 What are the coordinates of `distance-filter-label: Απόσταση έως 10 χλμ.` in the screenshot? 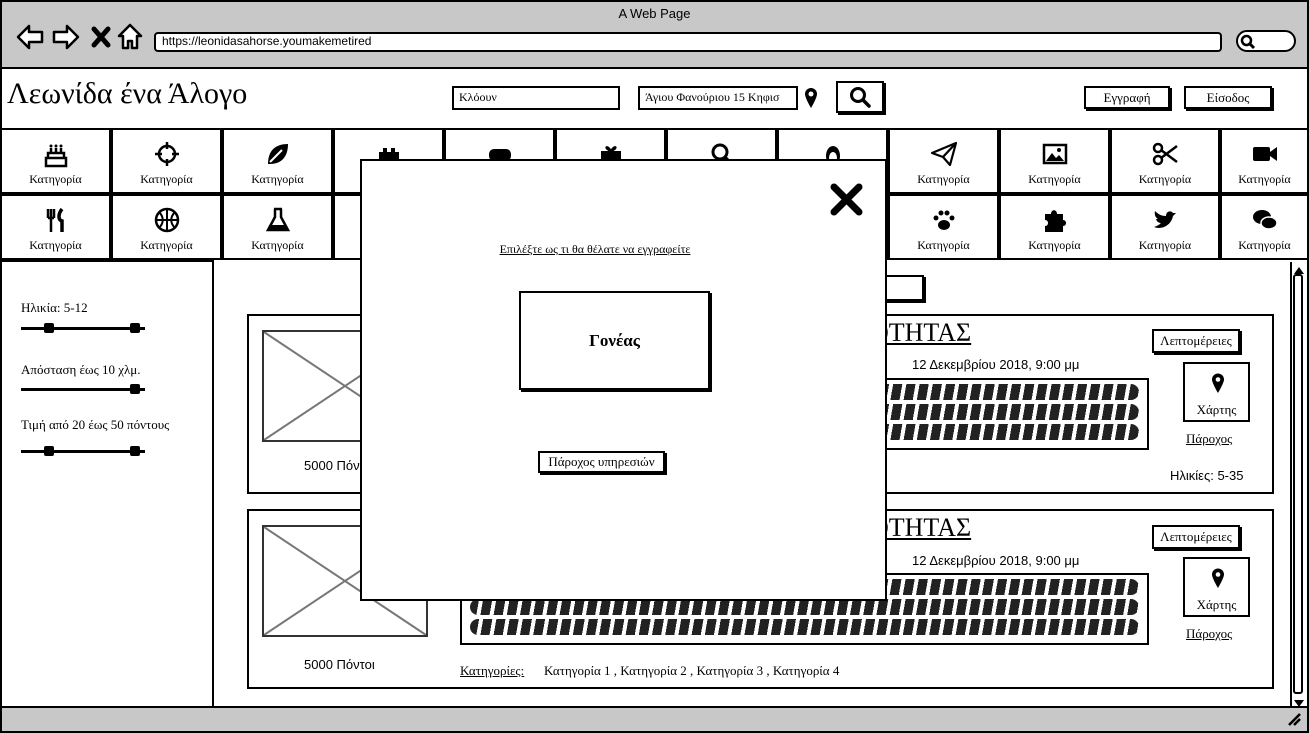 It's located at (81, 369).